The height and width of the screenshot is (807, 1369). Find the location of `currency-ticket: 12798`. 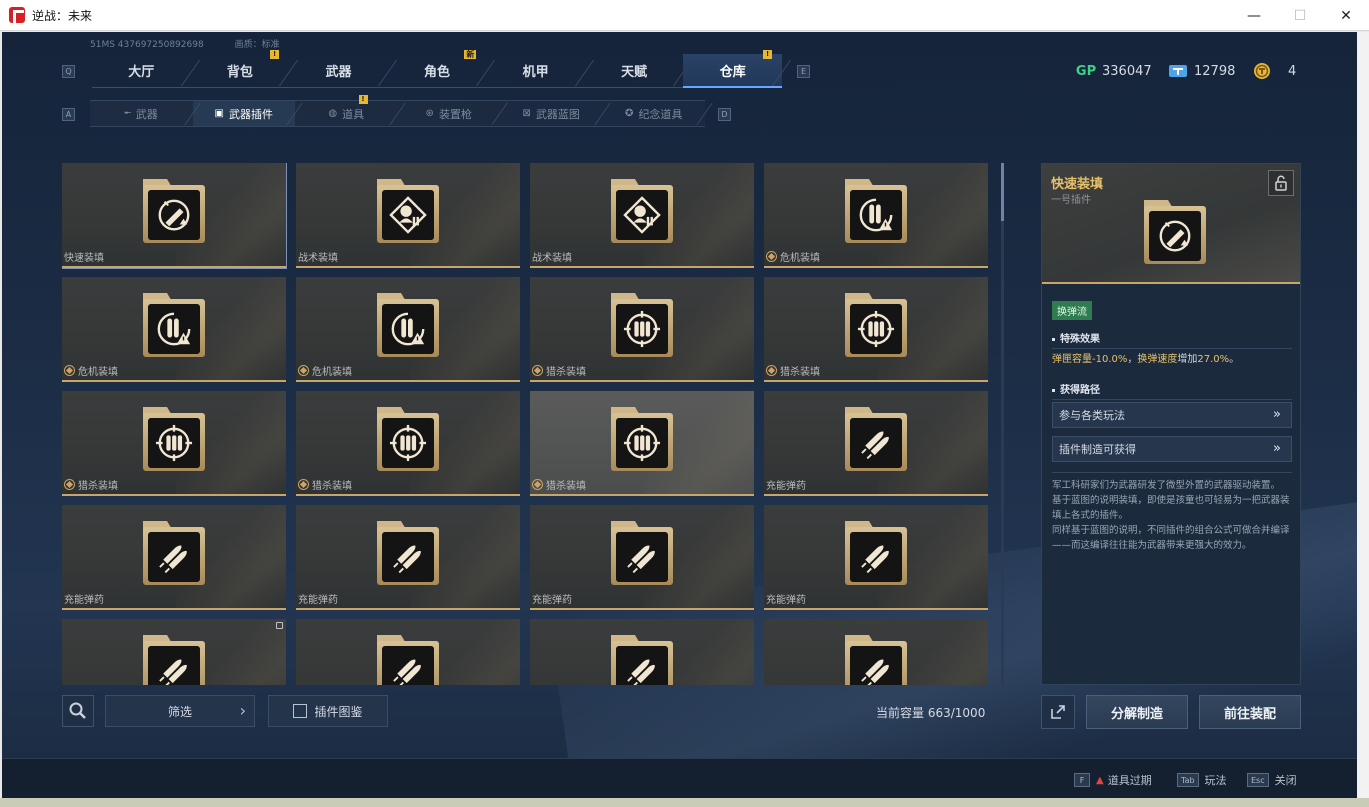

currency-ticket: 12798 is located at coordinates (1201, 71).